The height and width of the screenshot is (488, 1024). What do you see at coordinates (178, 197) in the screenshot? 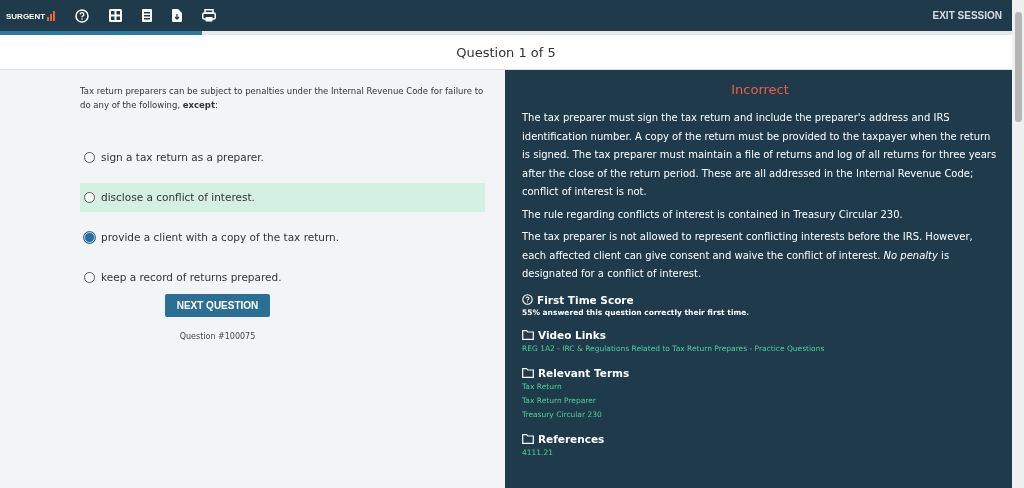
I see `option-label: disclose a conflict of interest.` at bounding box center [178, 197].